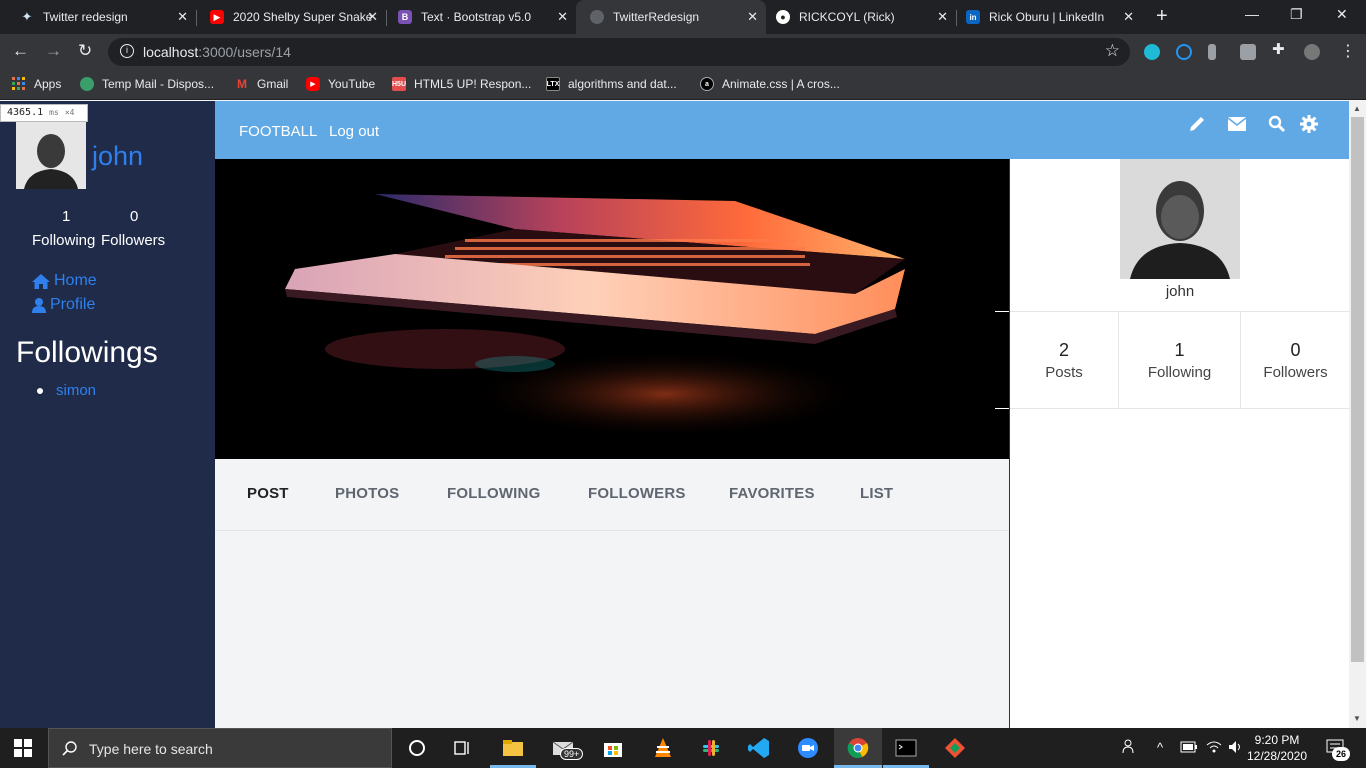 The height and width of the screenshot is (768, 1366). I want to click on following-label: Following, so click(63, 240).